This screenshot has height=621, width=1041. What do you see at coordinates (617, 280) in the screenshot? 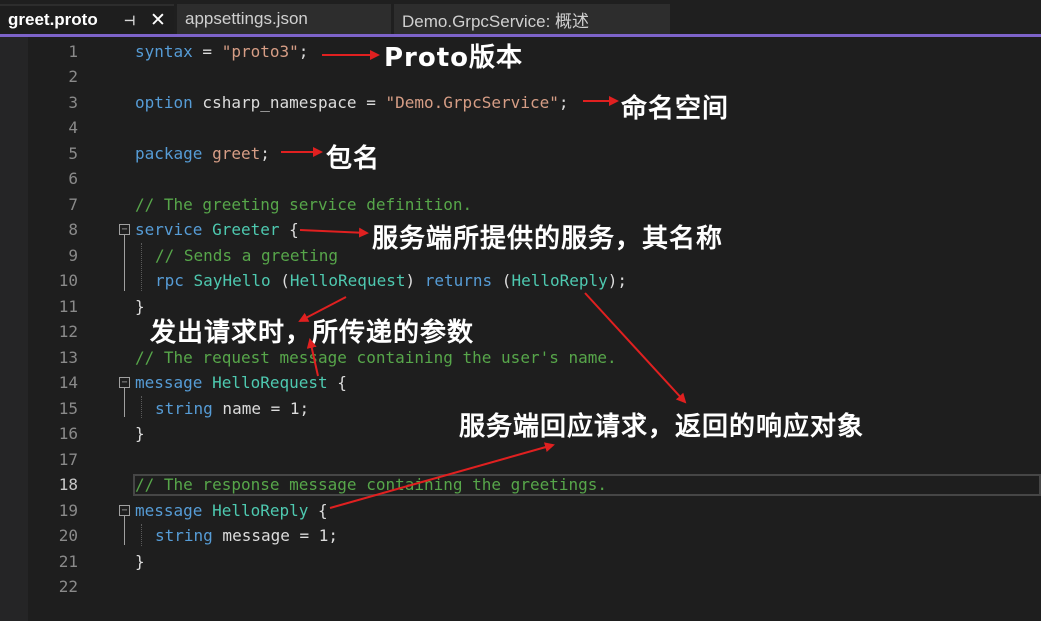
I see `code-text: );` at bounding box center [617, 280].